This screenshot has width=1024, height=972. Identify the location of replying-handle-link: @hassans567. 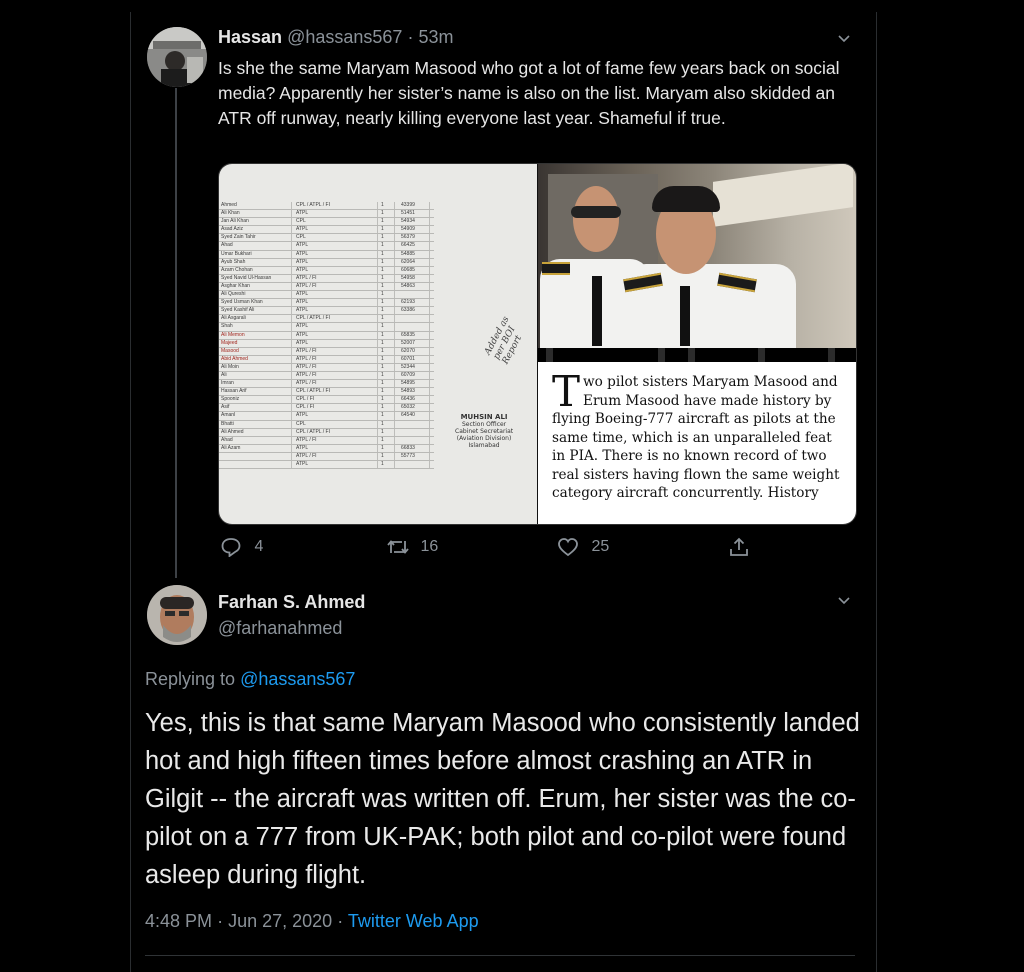
(297, 679).